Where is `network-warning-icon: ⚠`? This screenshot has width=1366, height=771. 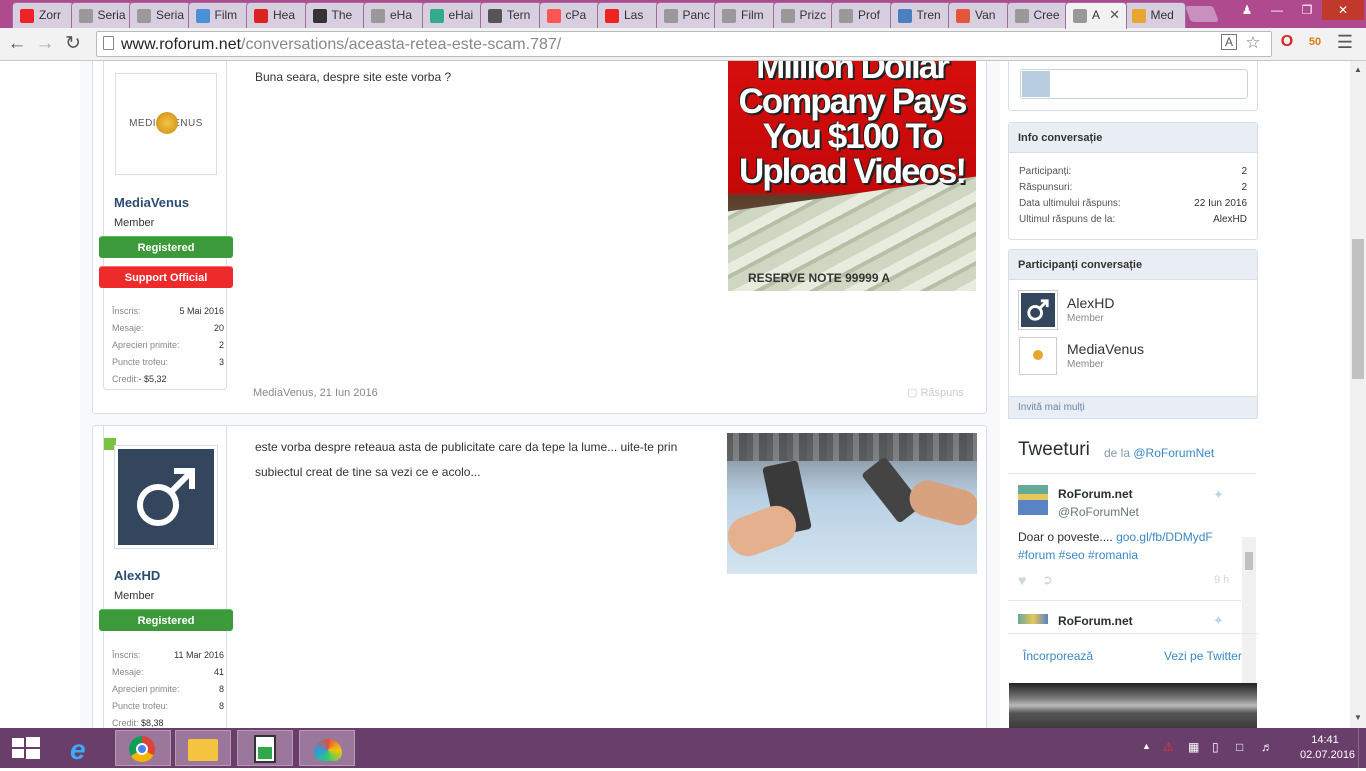 network-warning-icon: ⚠ is located at coordinates (1168, 747).